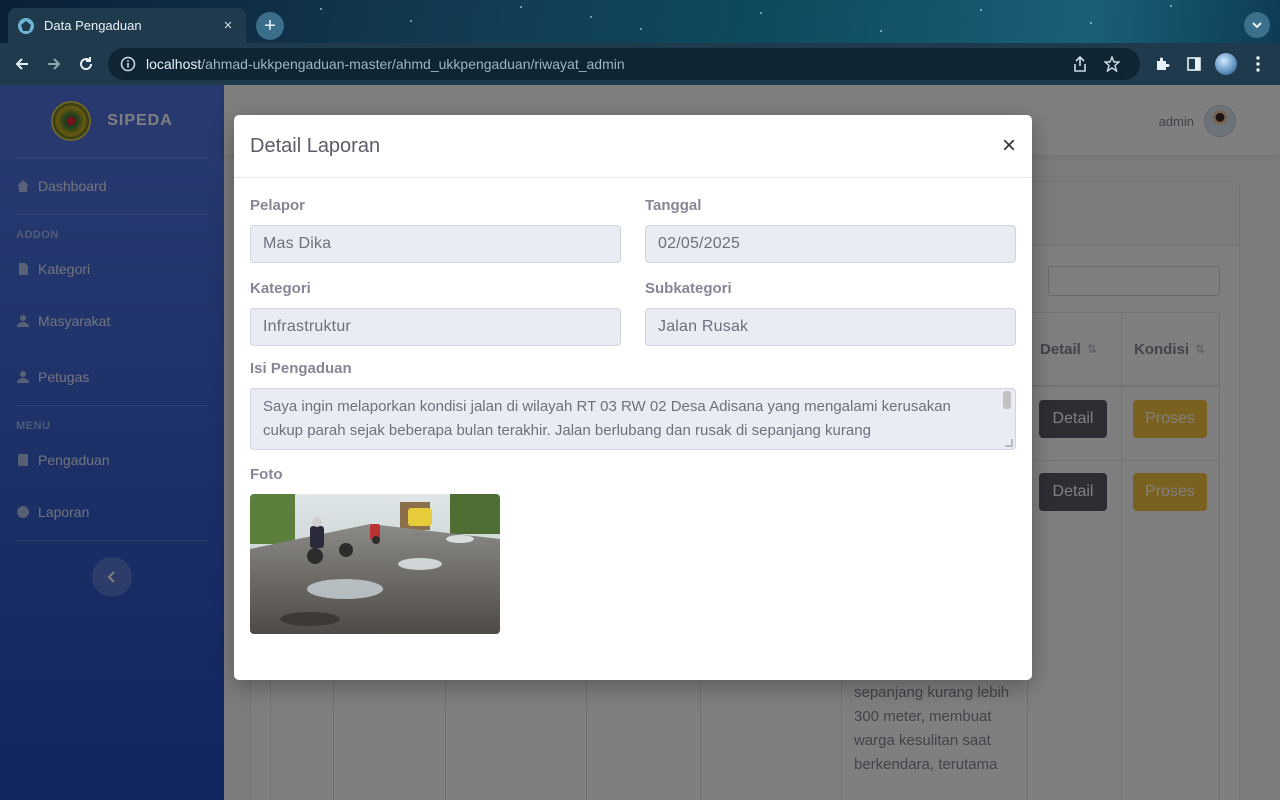 This screenshot has width=1280, height=800. I want to click on report-photo, so click(375, 564).